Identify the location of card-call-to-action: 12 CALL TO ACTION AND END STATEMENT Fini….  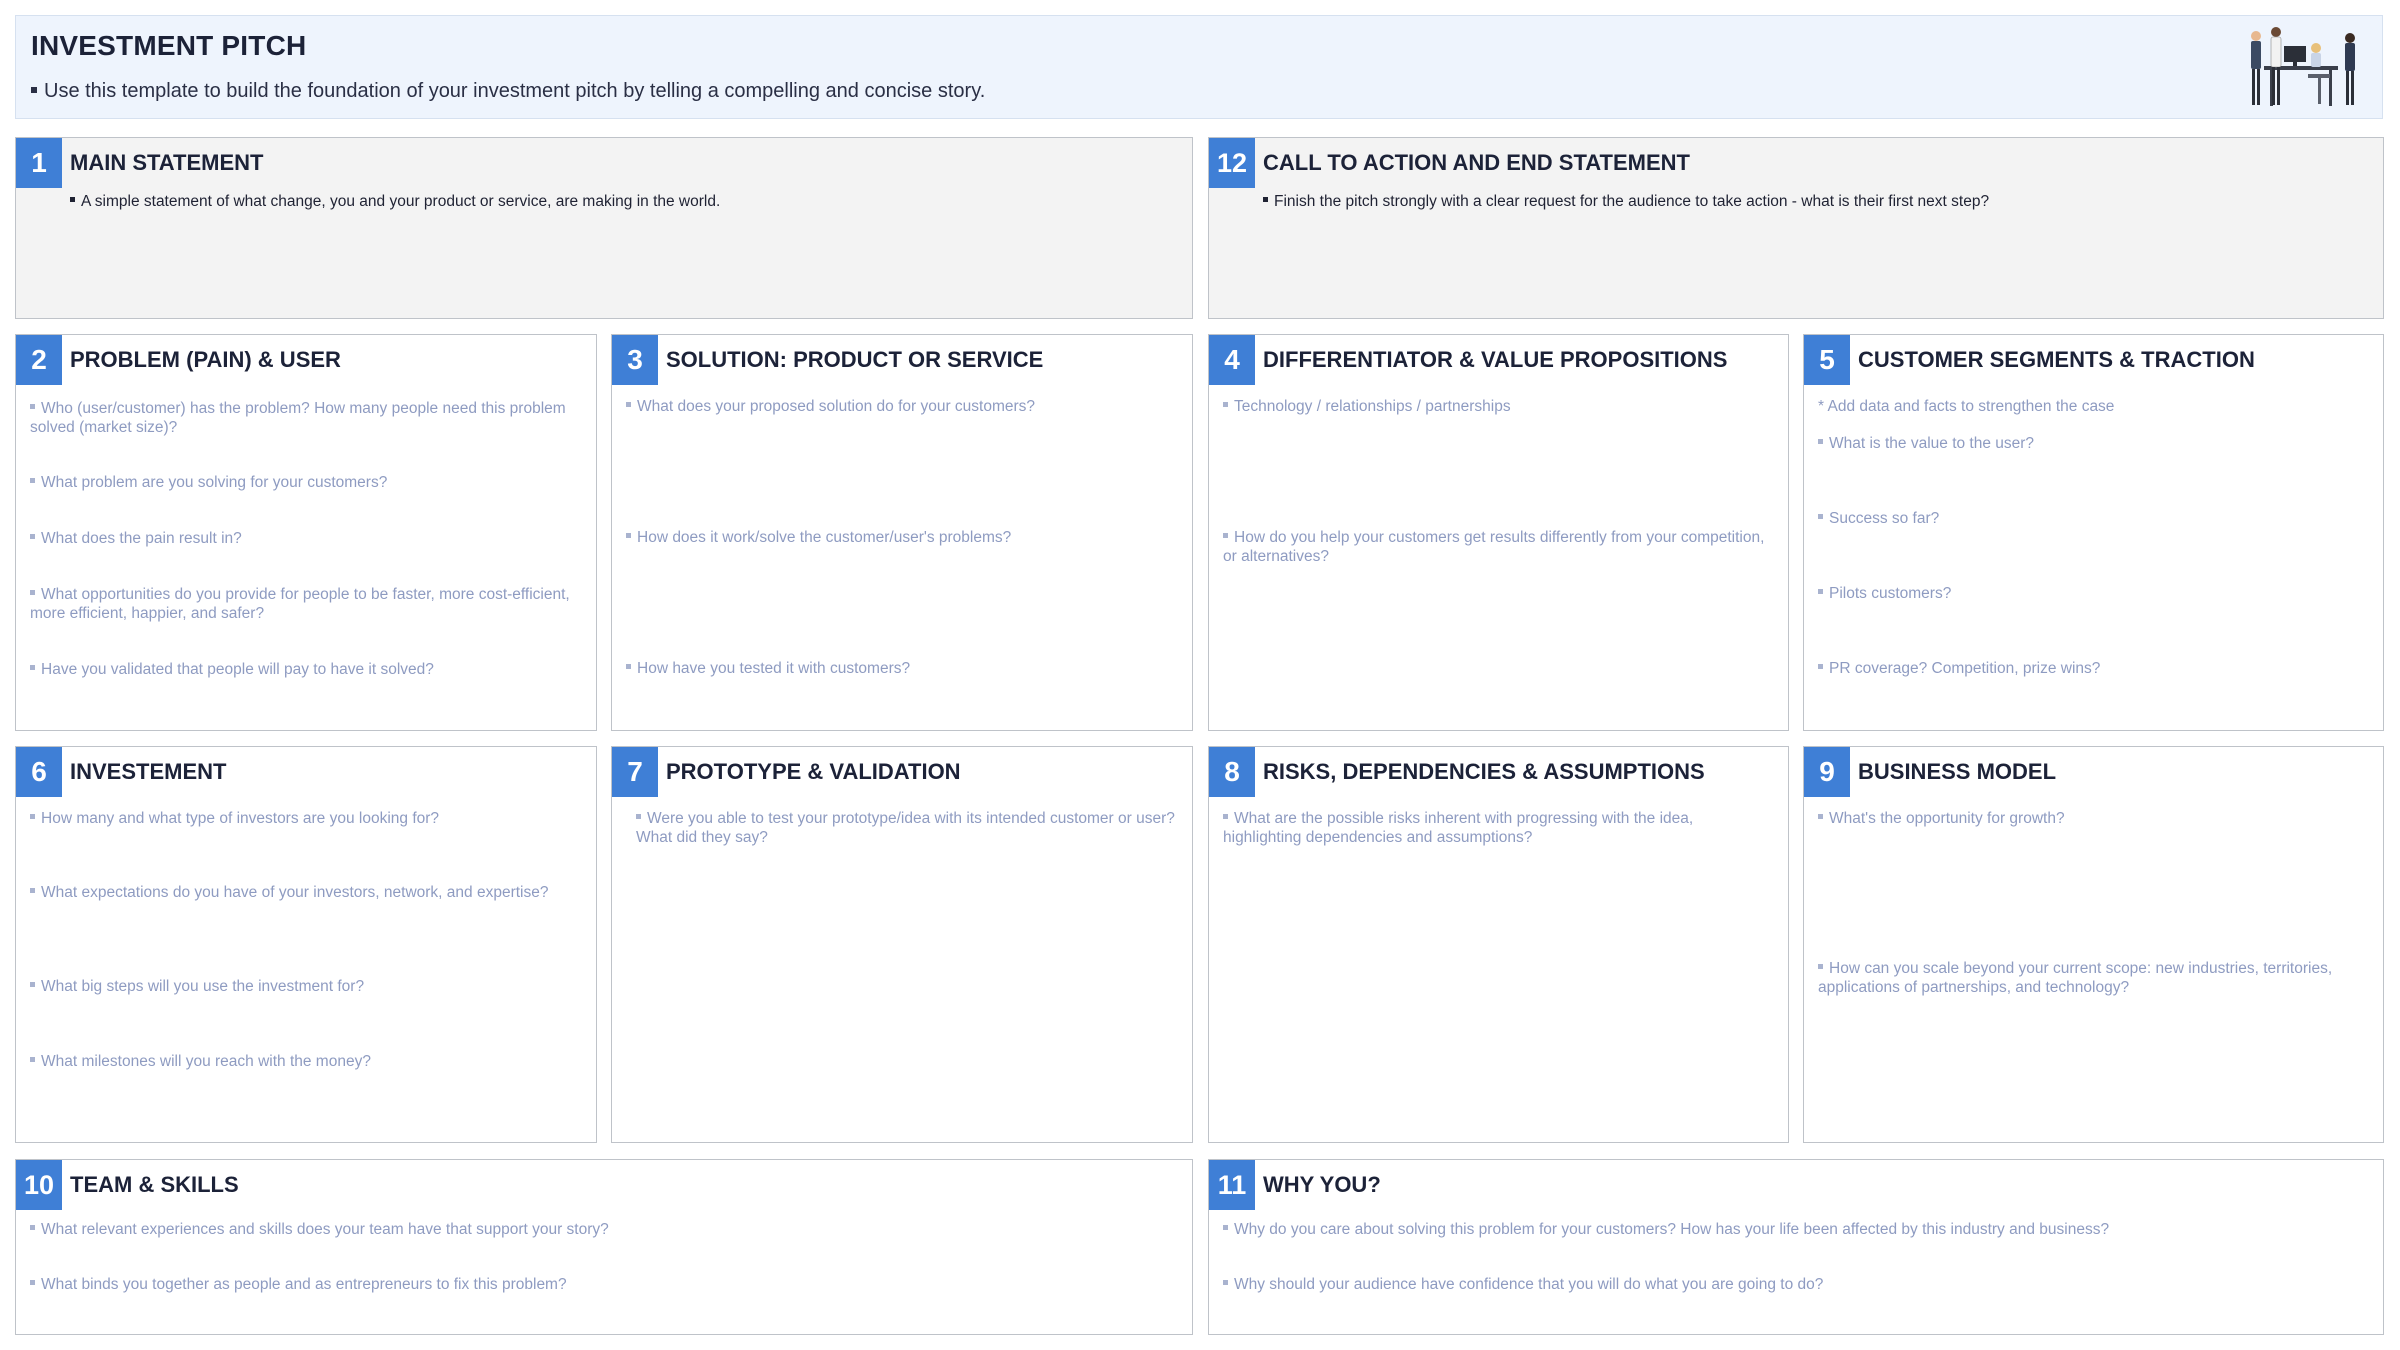
(1796, 228).